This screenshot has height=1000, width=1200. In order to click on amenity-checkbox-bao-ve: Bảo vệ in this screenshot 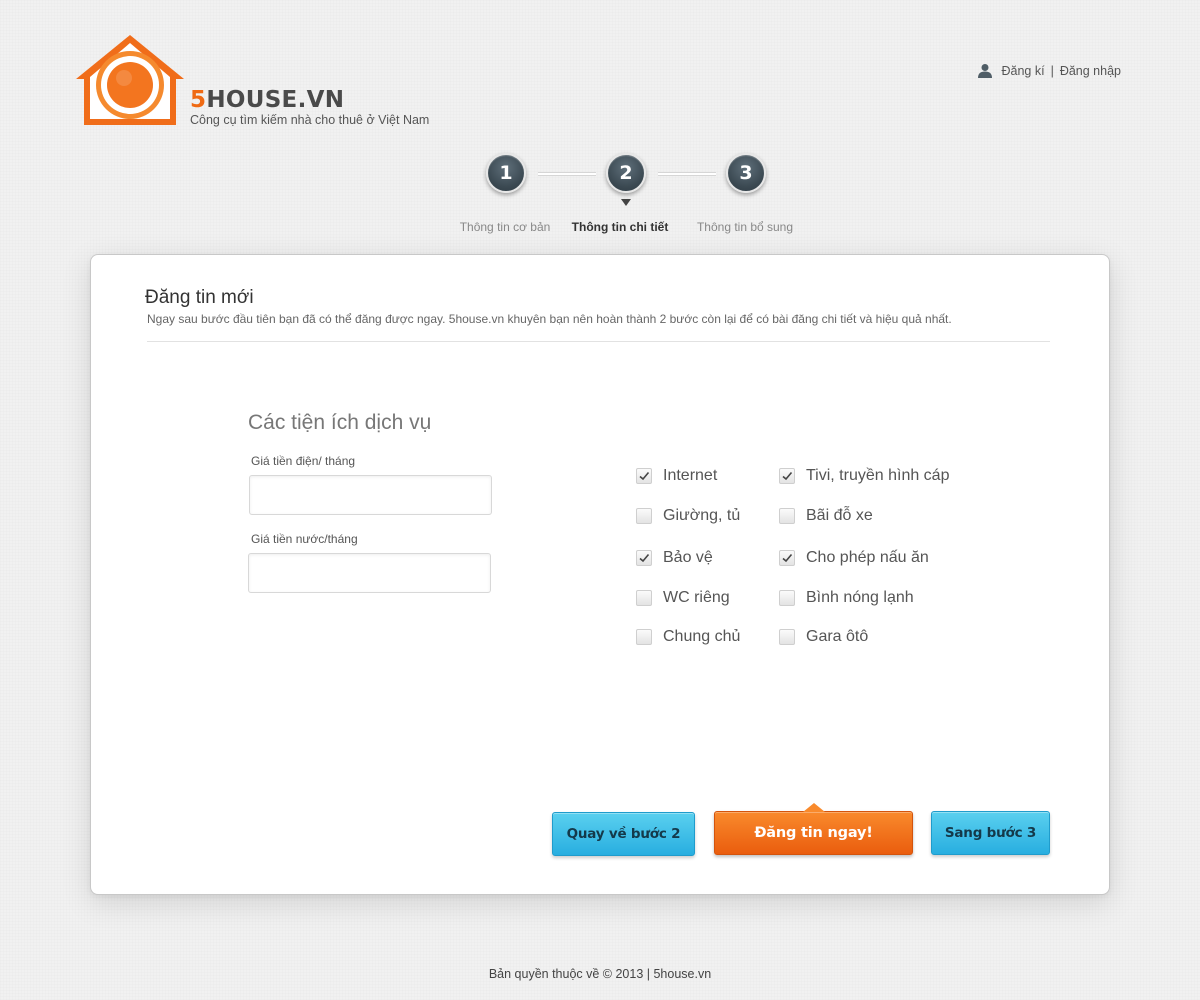, I will do `click(674, 558)`.